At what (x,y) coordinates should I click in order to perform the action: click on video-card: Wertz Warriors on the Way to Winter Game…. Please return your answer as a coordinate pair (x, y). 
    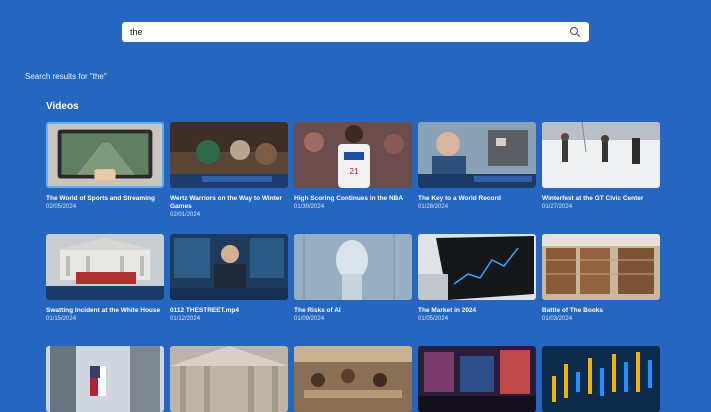
    Looking at the image, I should click on (229, 178).